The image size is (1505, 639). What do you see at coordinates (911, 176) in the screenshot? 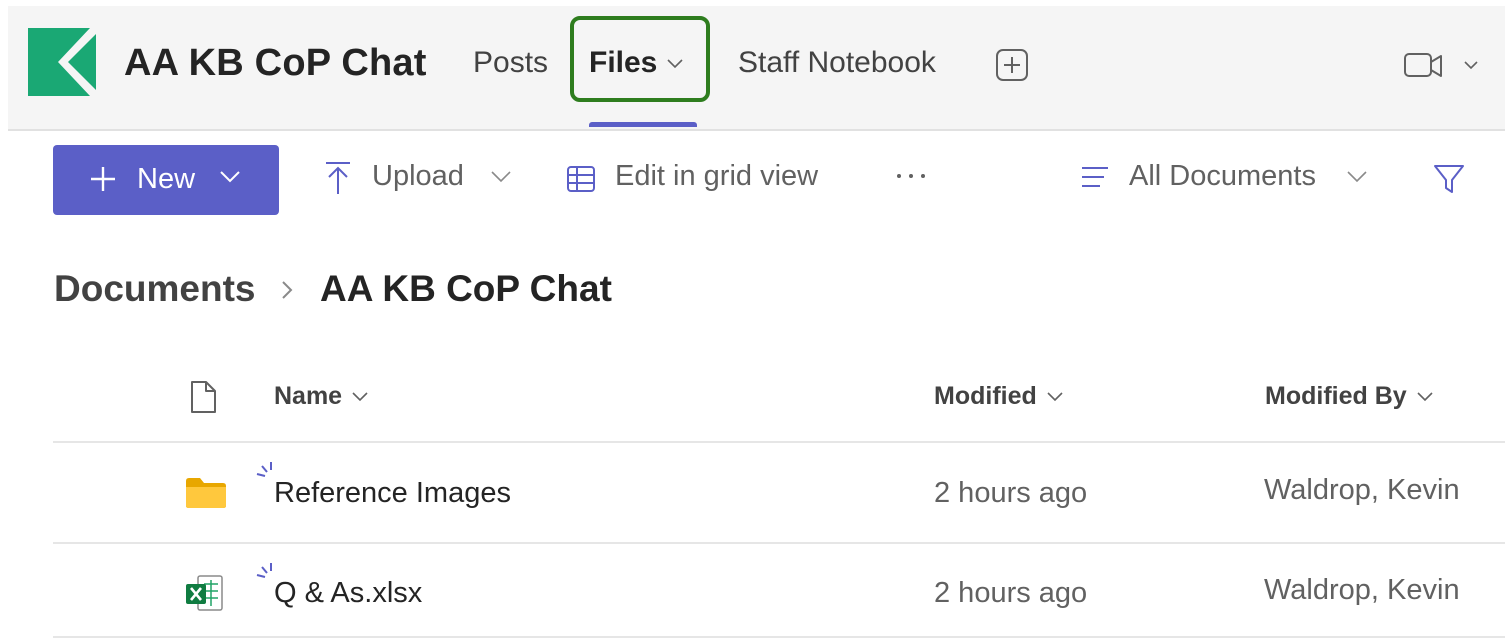
I see `more-icon` at bounding box center [911, 176].